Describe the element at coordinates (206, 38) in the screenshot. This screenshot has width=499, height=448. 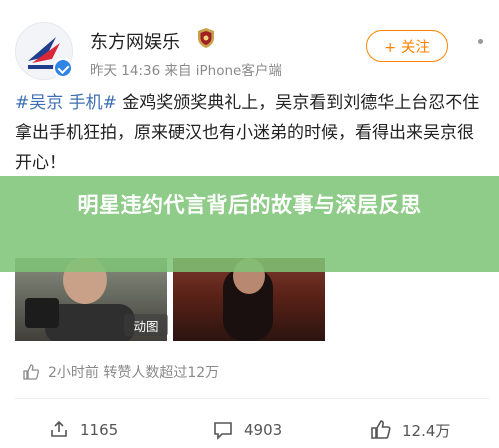
I see `shield-badge-icon` at that location.